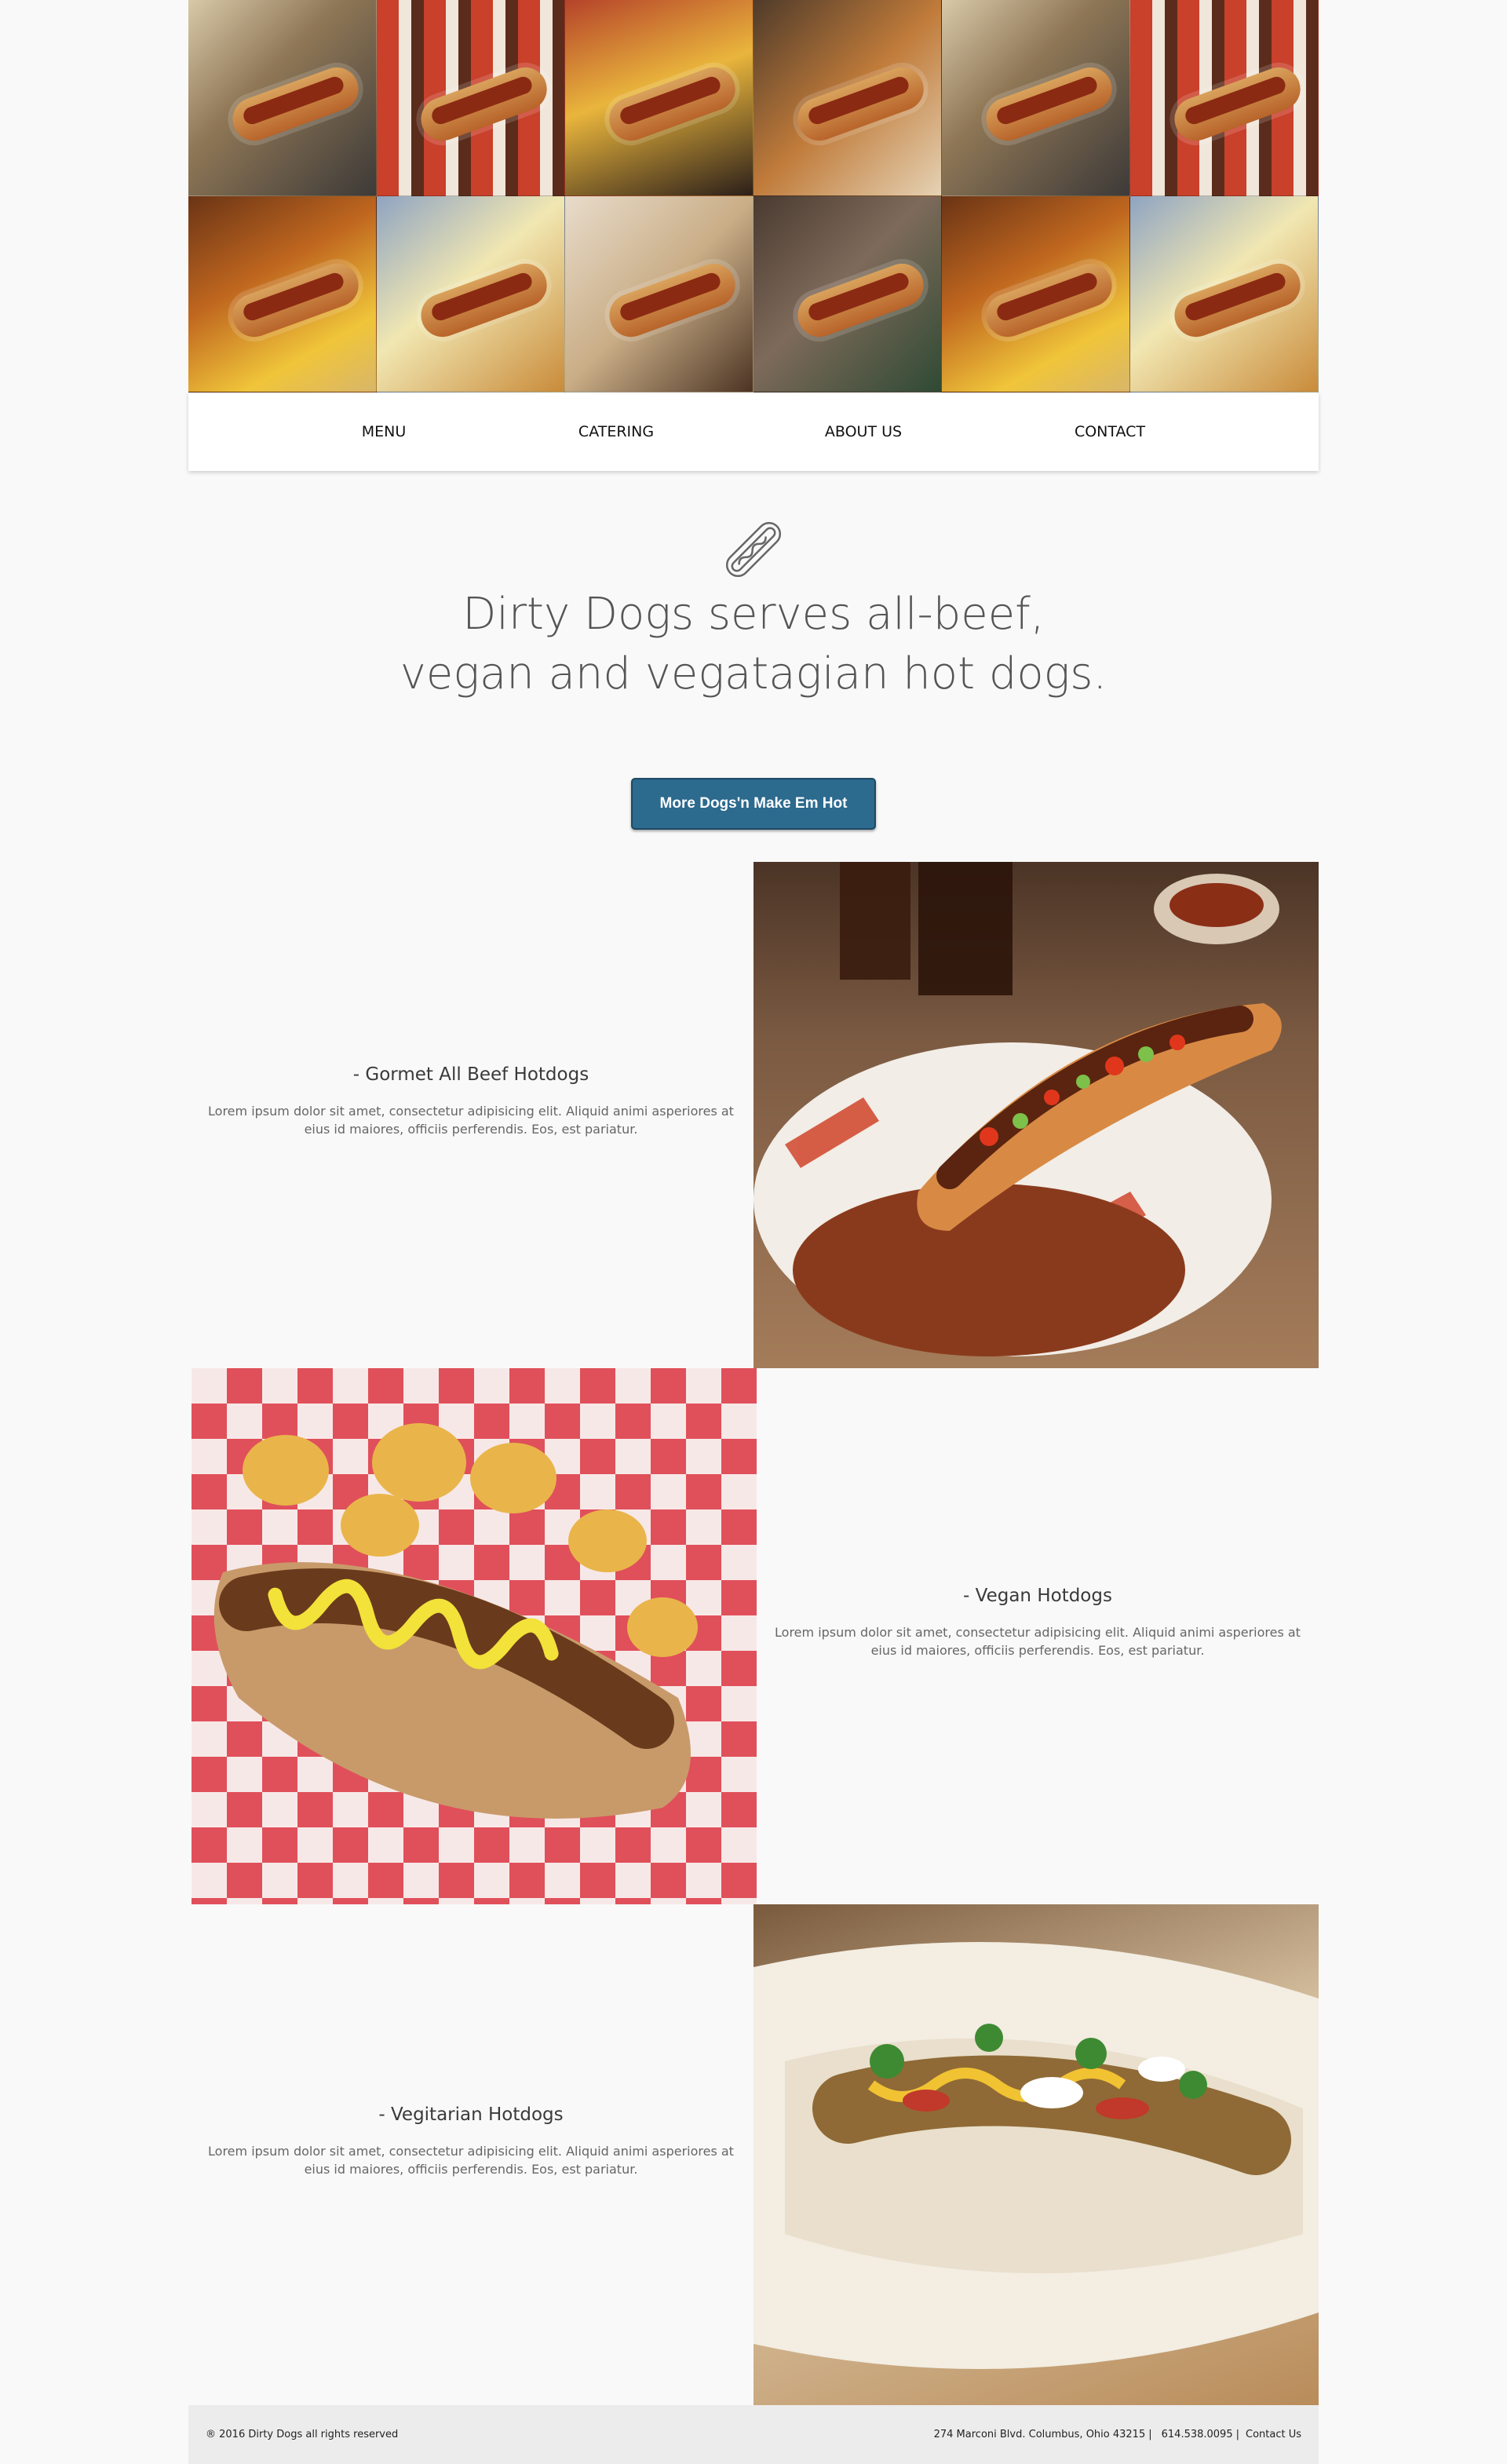 Image resolution: width=1507 pixels, height=2464 pixels. What do you see at coordinates (1198, 2434) in the screenshot?
I see `footer-phone: 614.538.0095` at bounding box center [1198, 2434].